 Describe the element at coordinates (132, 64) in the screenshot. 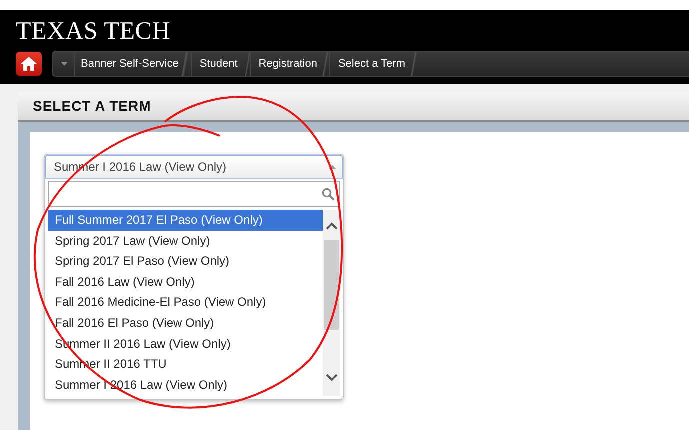

I see `breadcrumb-link: Banner Self-Service` at that location.